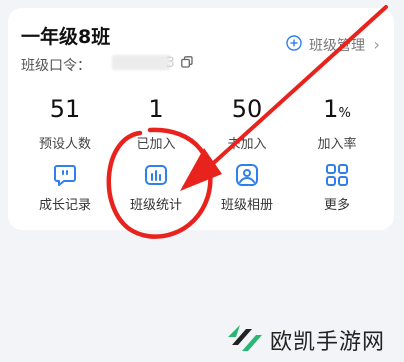  What do you see at coordinates (66, 37) in the screenshot?
I see `class-name: 一年级8班` at bounding box center [66, 37].